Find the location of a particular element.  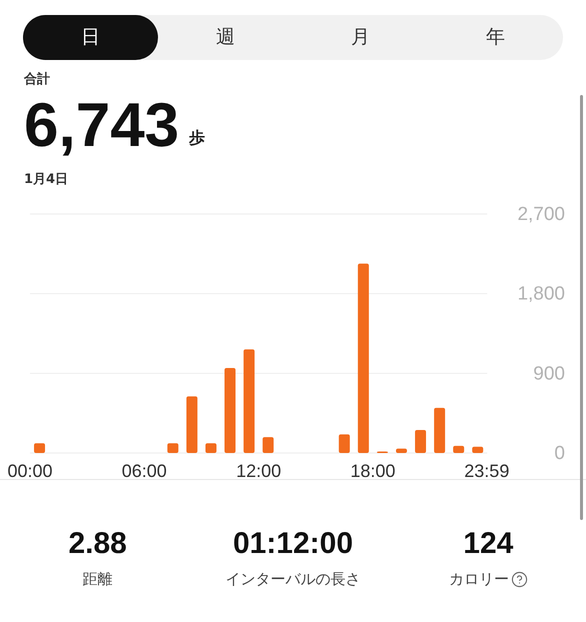

date-label: 1月4日 is located at coordinates (46, 179).